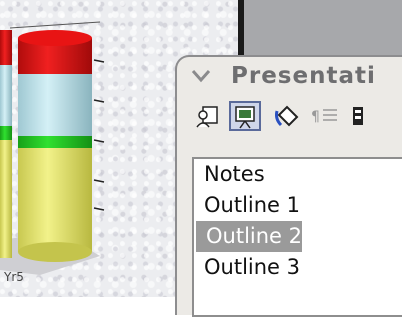 This screenshot has height=317, width=402. Describe the element at coordinates (323, 28) in the screenshot. I see `window-backdrop` at that location.